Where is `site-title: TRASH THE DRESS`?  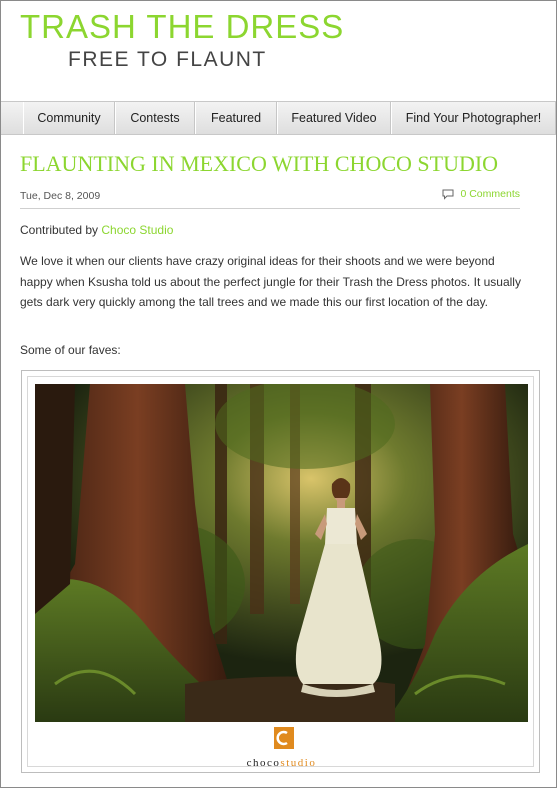
site-title: TRASH THE DRESS is located at coordinates (182, 26).